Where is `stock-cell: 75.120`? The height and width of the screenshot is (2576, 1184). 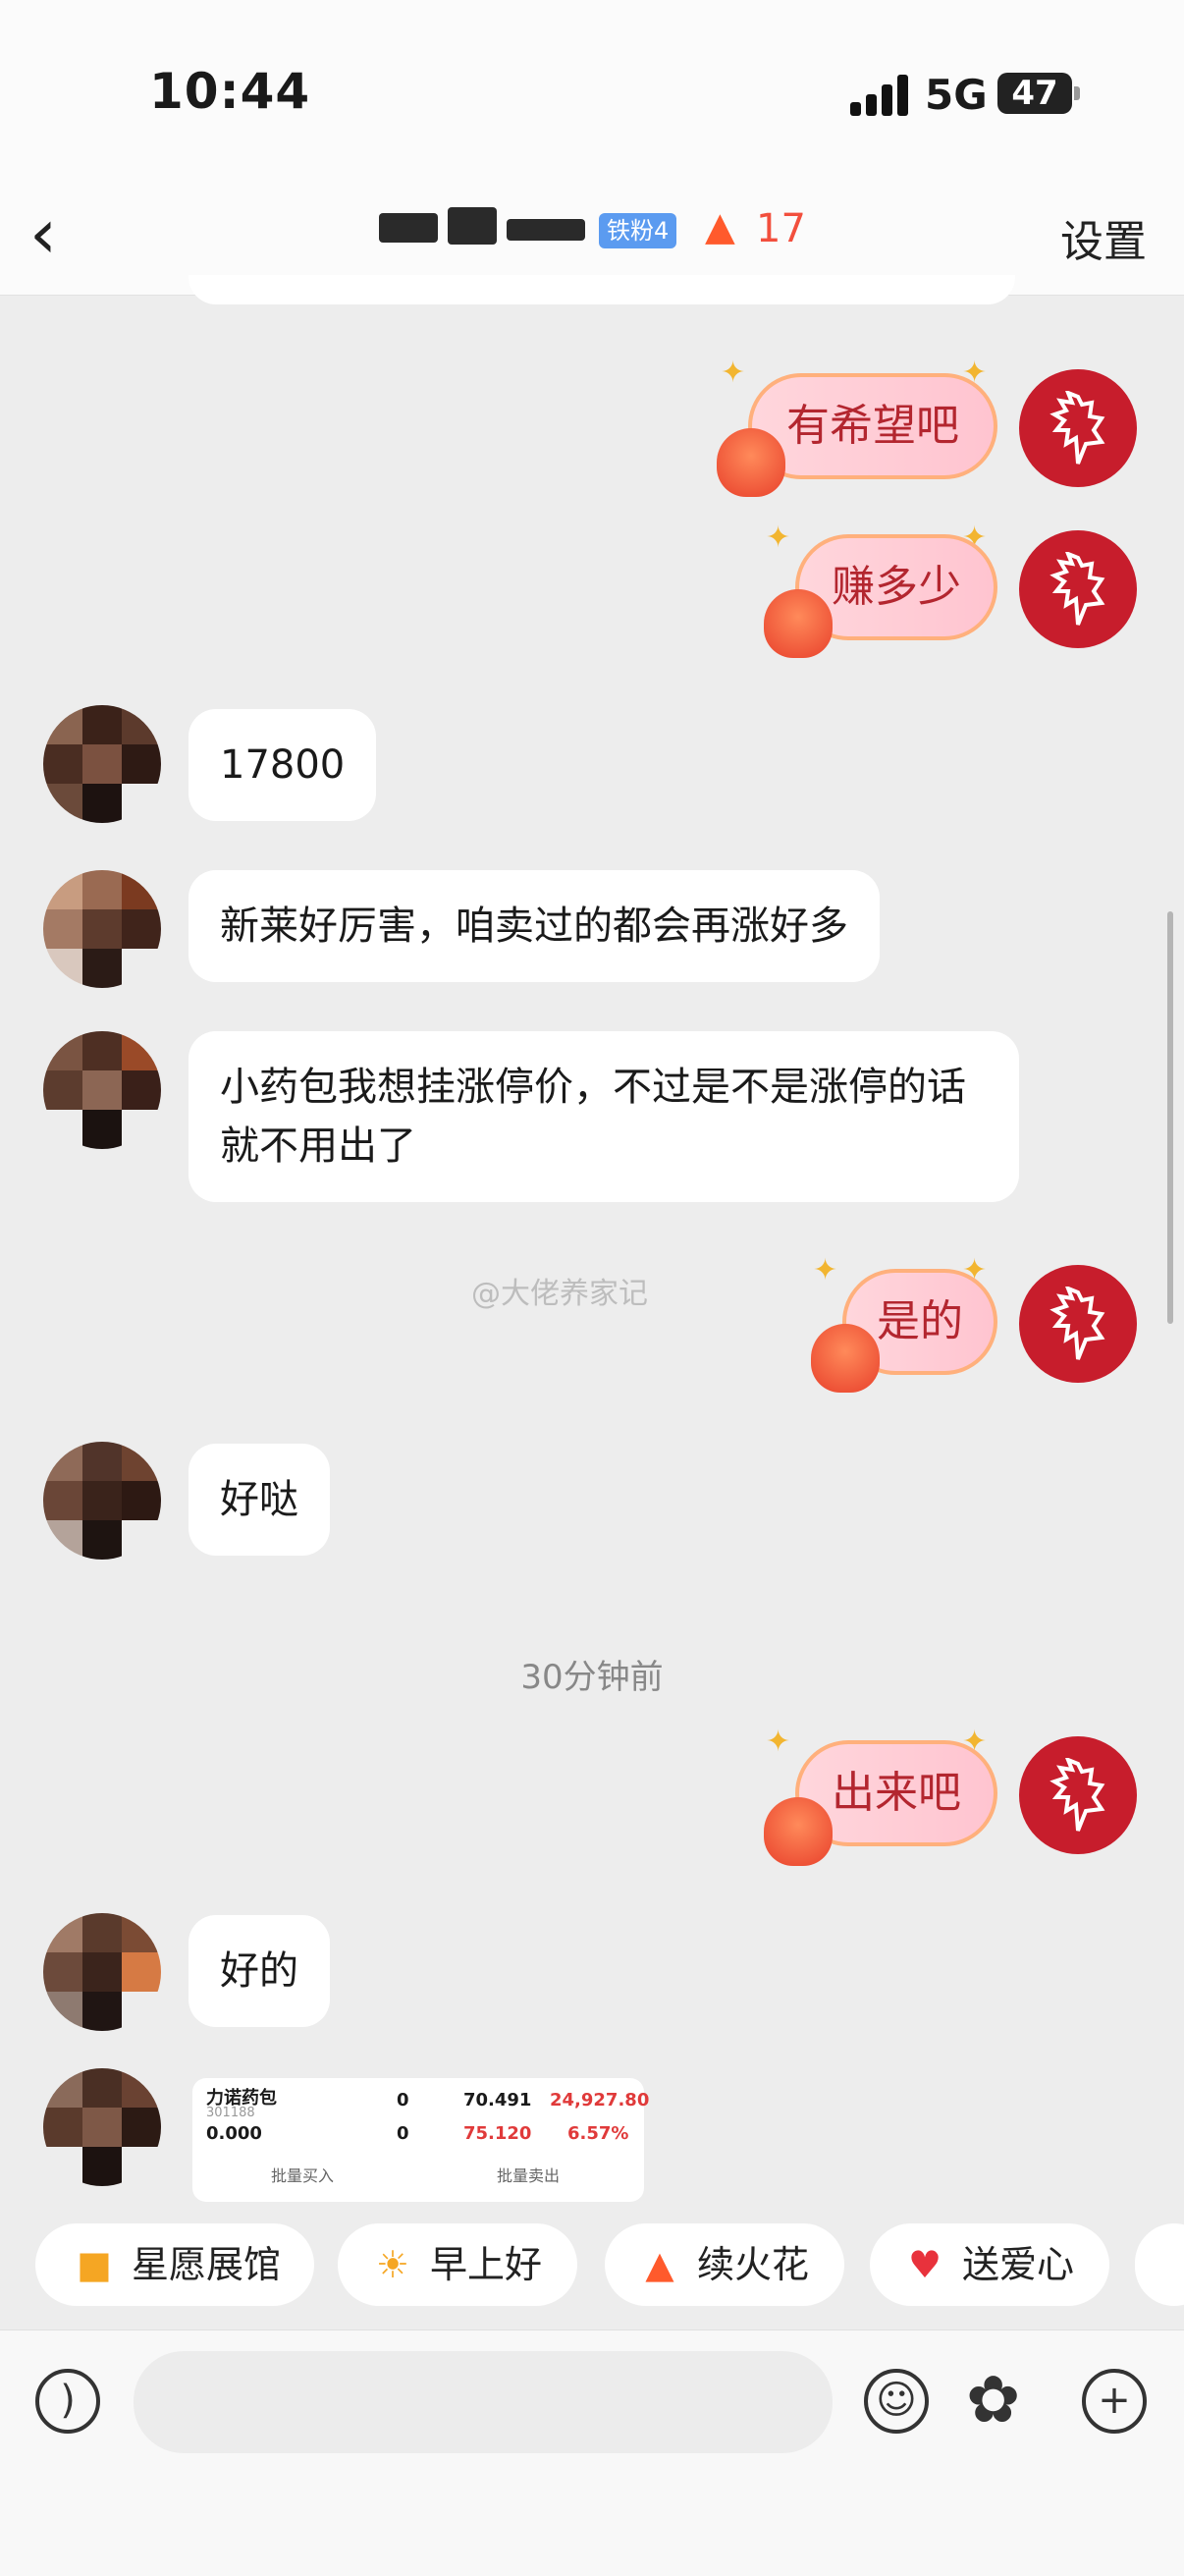
stock-cell: 75.120 is located at coordinates (497, 2133).